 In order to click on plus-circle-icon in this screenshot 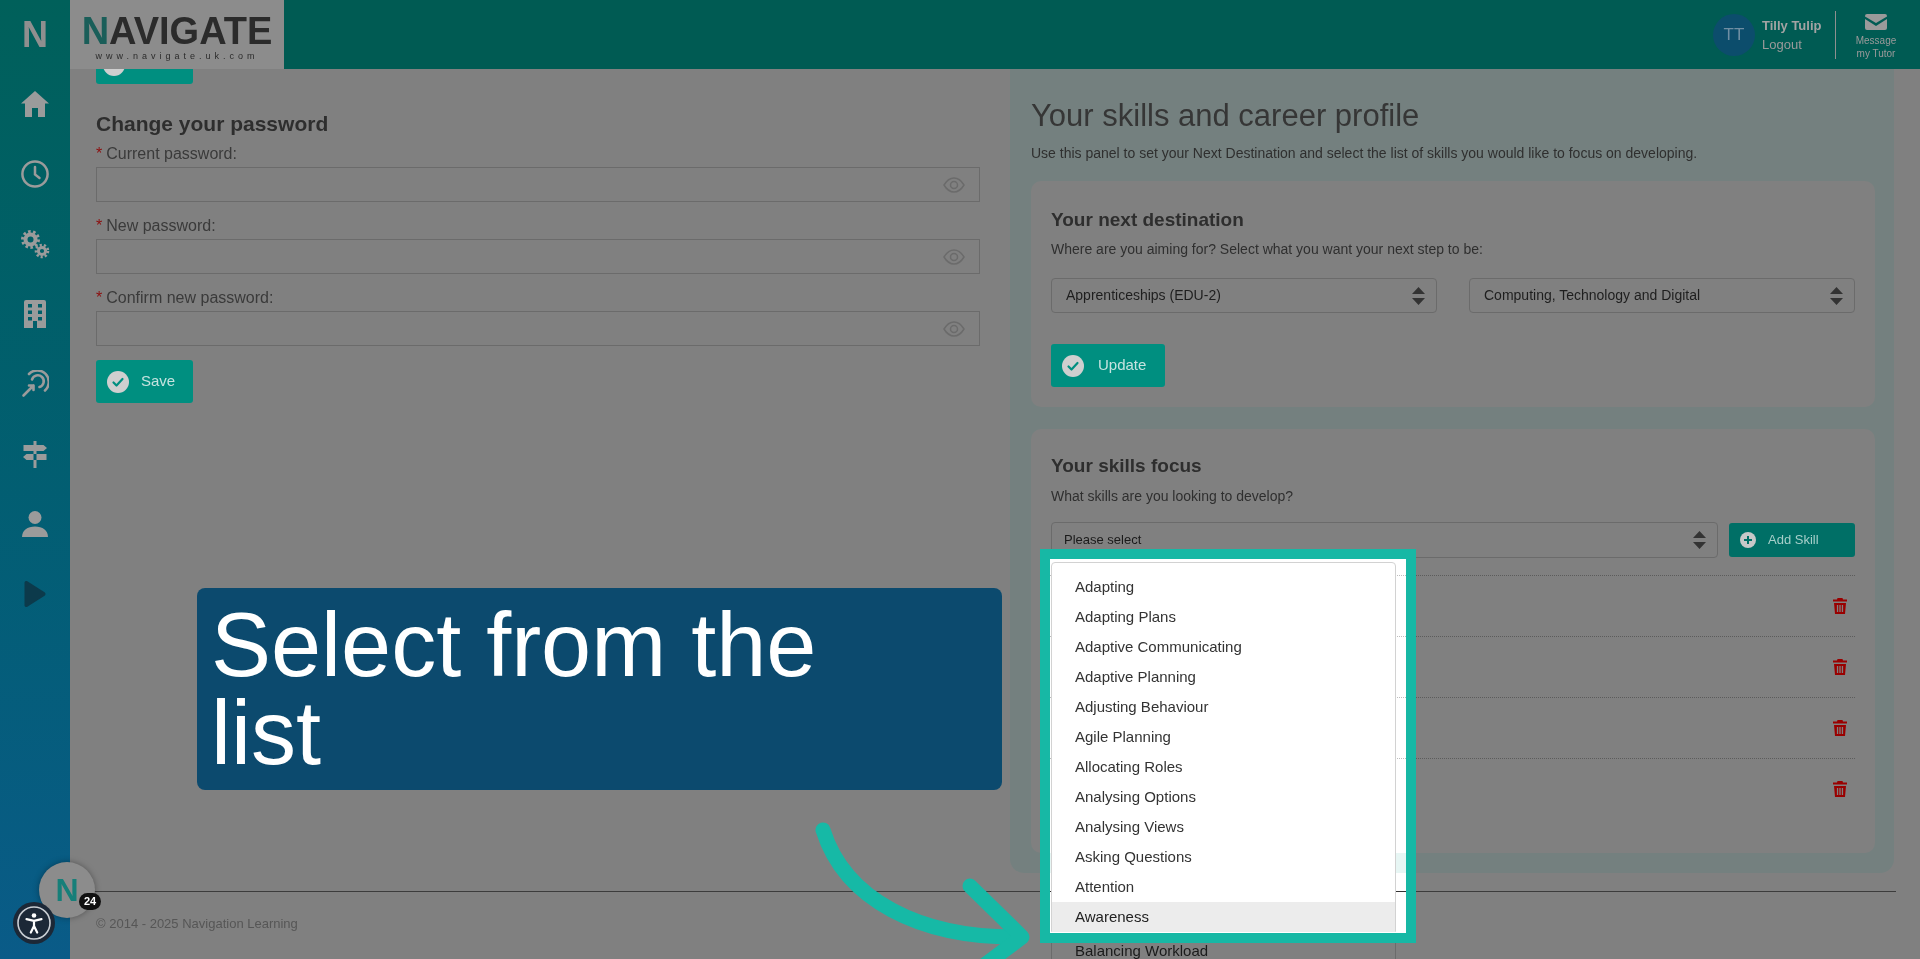, I will do `click(1748, 540)`.